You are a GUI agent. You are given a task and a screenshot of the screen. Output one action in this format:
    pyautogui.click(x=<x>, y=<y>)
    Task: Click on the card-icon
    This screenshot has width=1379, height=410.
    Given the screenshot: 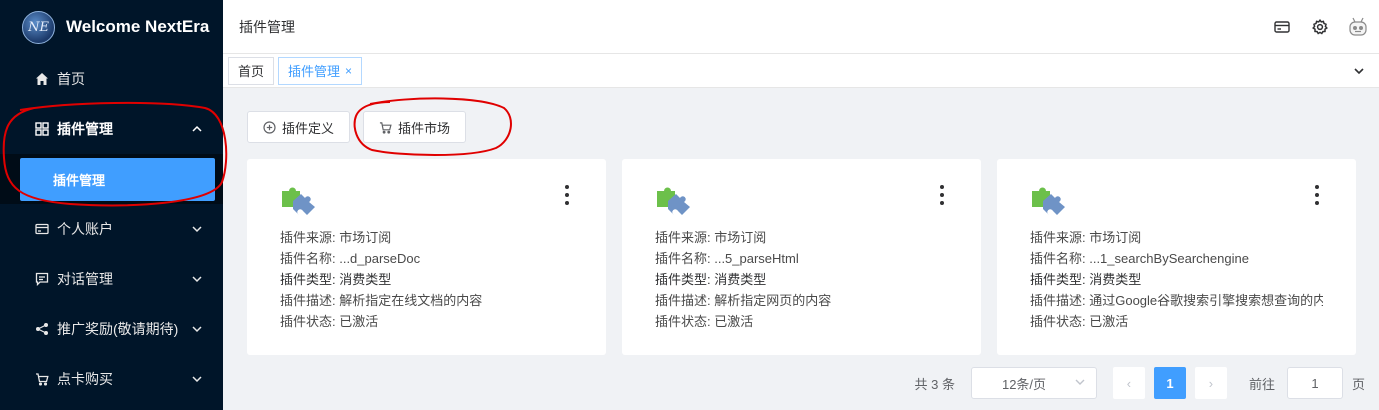 What is the action you would take?
    pyautogui.click(x=42, y=229)
    